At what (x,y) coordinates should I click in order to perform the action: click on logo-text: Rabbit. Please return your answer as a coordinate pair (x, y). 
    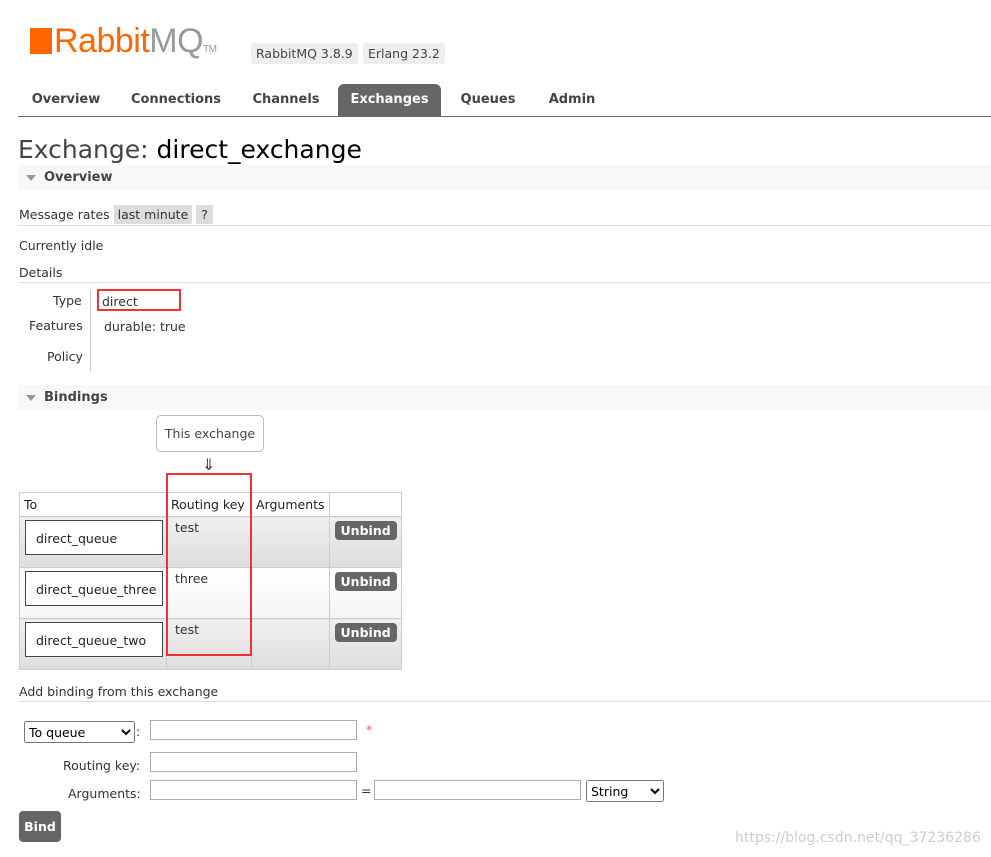
    Looking at the image, I should click on (102, 41).